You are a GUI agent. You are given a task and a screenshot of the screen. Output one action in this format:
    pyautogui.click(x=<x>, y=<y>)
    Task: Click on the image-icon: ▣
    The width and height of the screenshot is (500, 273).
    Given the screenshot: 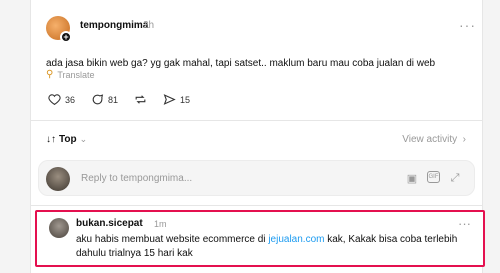 What is the action you would take?
    pyautogui.click(x=412, y=178)
    